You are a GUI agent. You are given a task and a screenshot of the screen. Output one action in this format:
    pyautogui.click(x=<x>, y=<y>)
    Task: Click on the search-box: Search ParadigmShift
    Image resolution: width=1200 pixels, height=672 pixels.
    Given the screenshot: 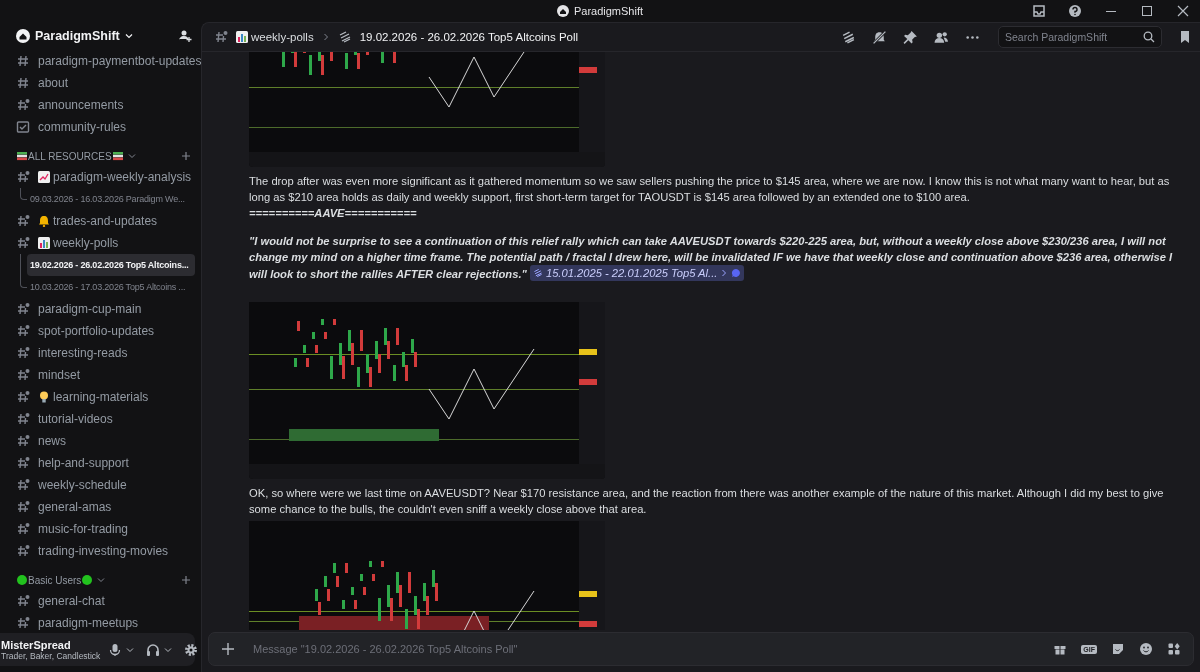 What is the action you would take?
    pyautogui.click(x=1080, y=37)
    